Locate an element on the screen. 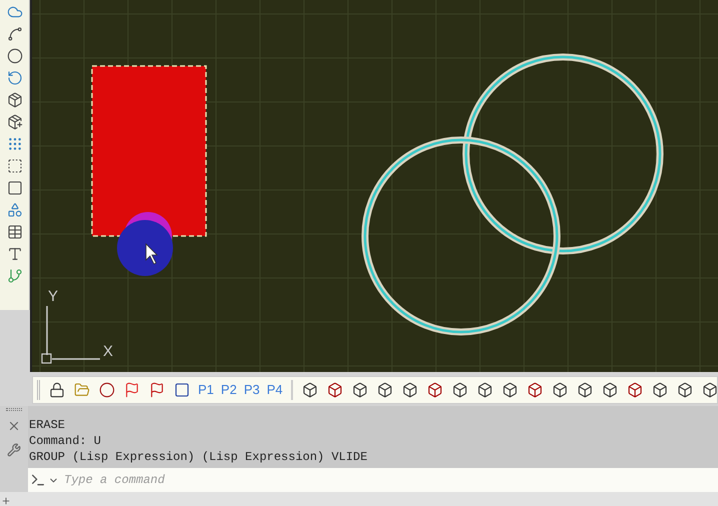  layout-button: P4 is located at coordinates (275, 390).